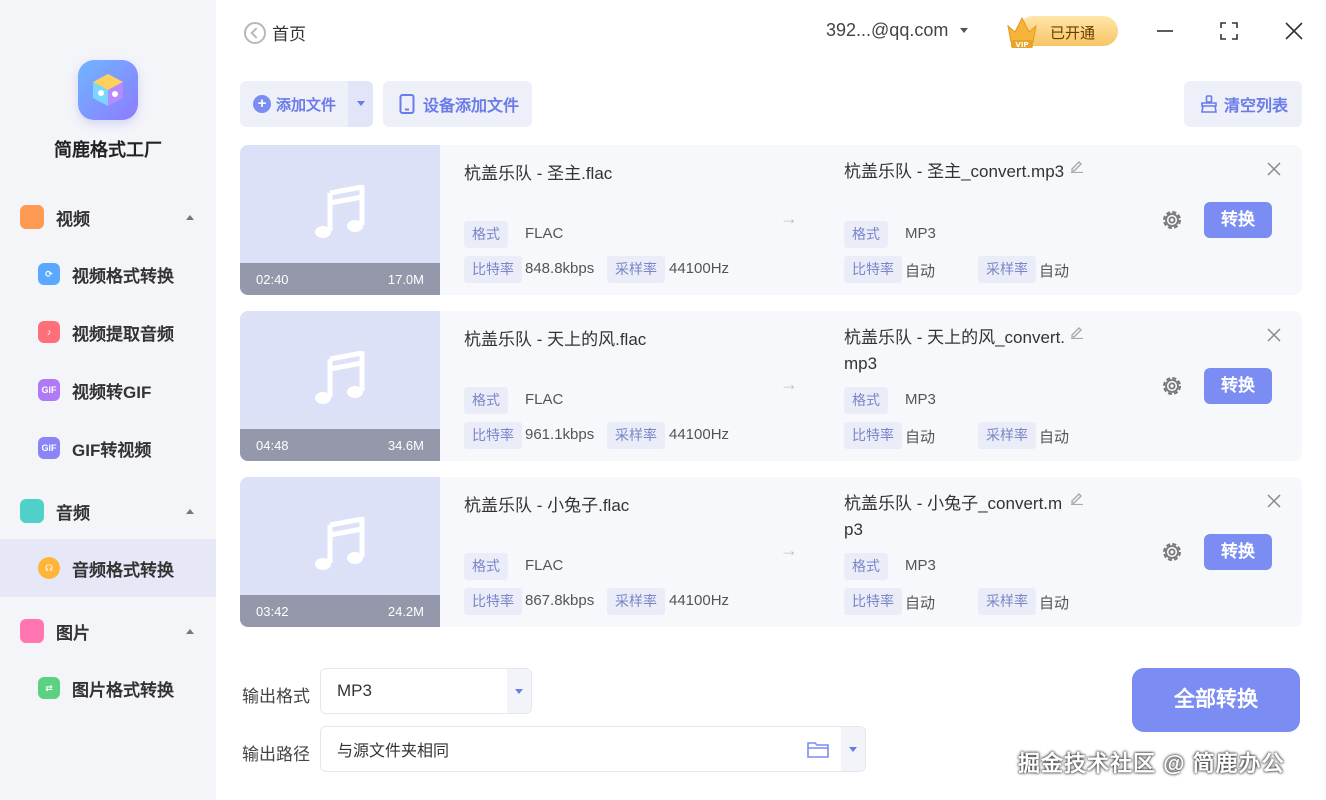 Image resolution: width=1326 pixels, height=800 pixels. I want to click on output-file-name: 杭盖乐队 - 小兔子_convert.mp3, so click(953, 516).